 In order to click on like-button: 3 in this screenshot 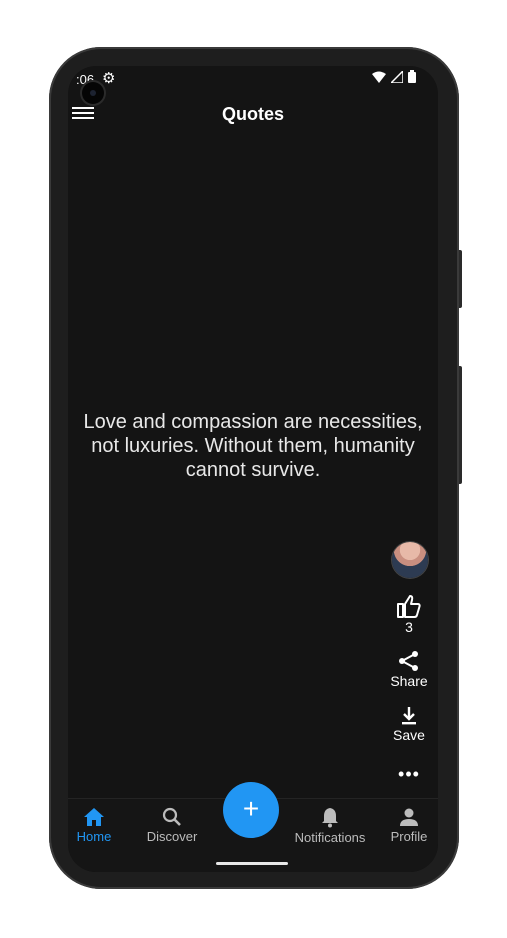, I will do `click(409, 614)`.